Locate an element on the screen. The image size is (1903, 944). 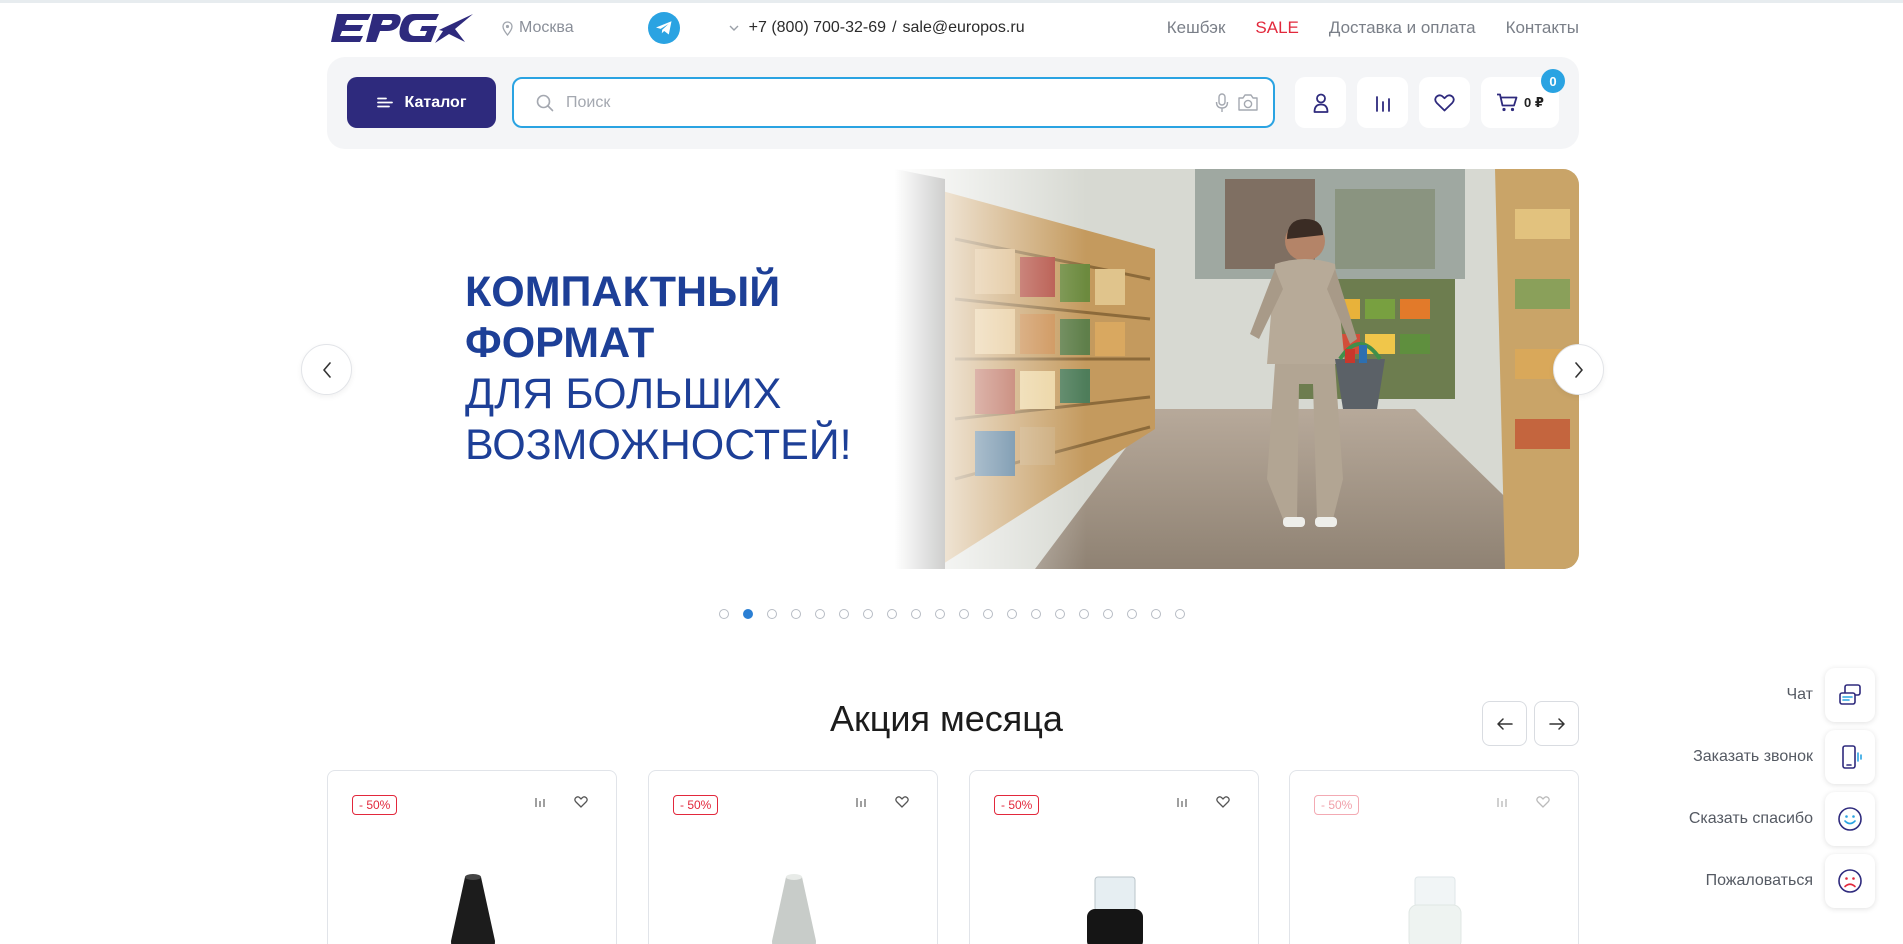
widget-callback-button is located at coordinates (1850, 757).